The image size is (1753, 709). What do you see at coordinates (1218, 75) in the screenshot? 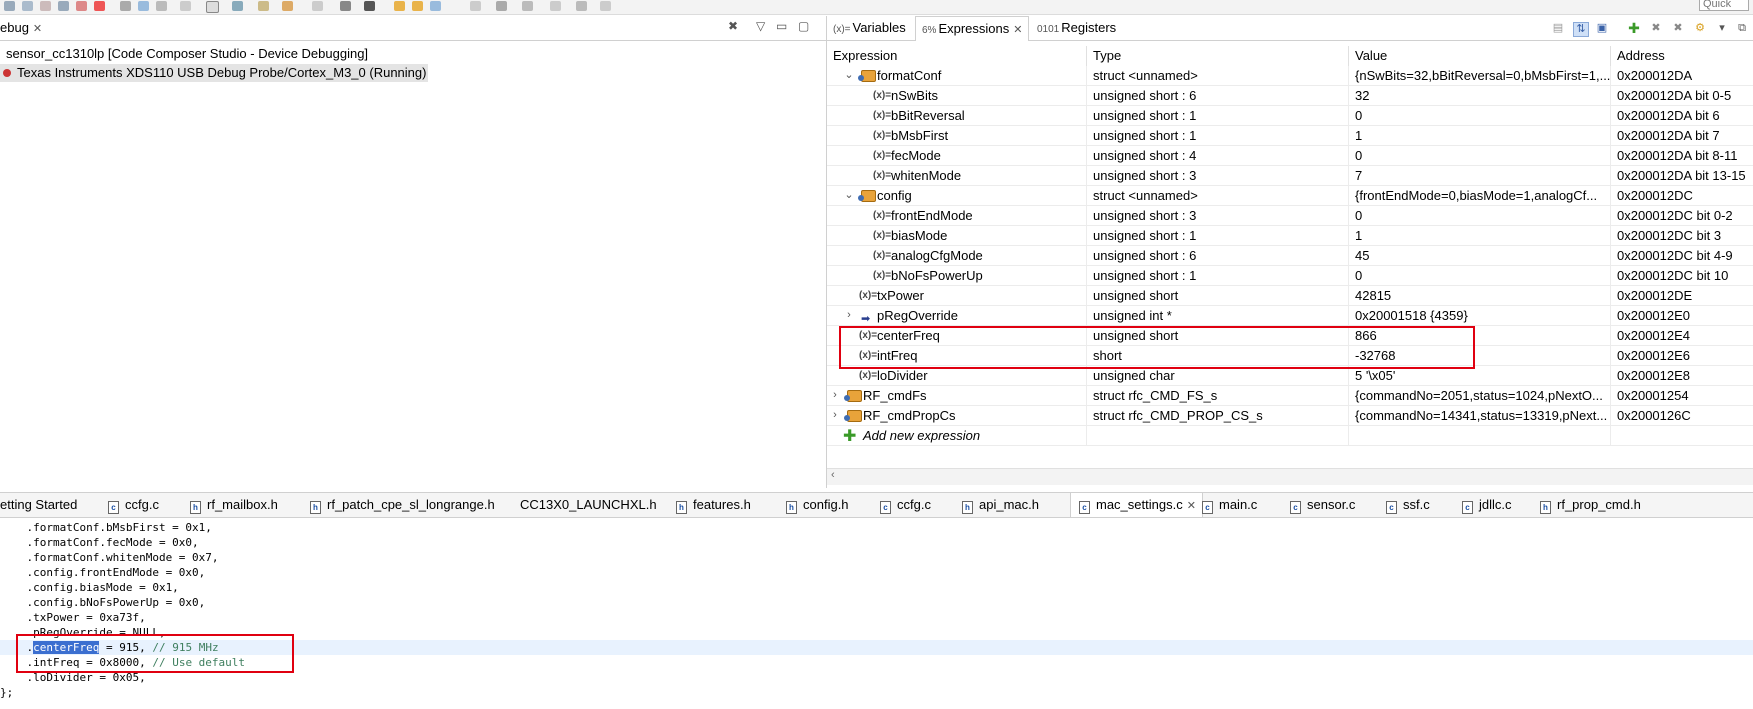
I see `expression-type-cell: struct <unnamed>` at bounding box center [1218, 75].